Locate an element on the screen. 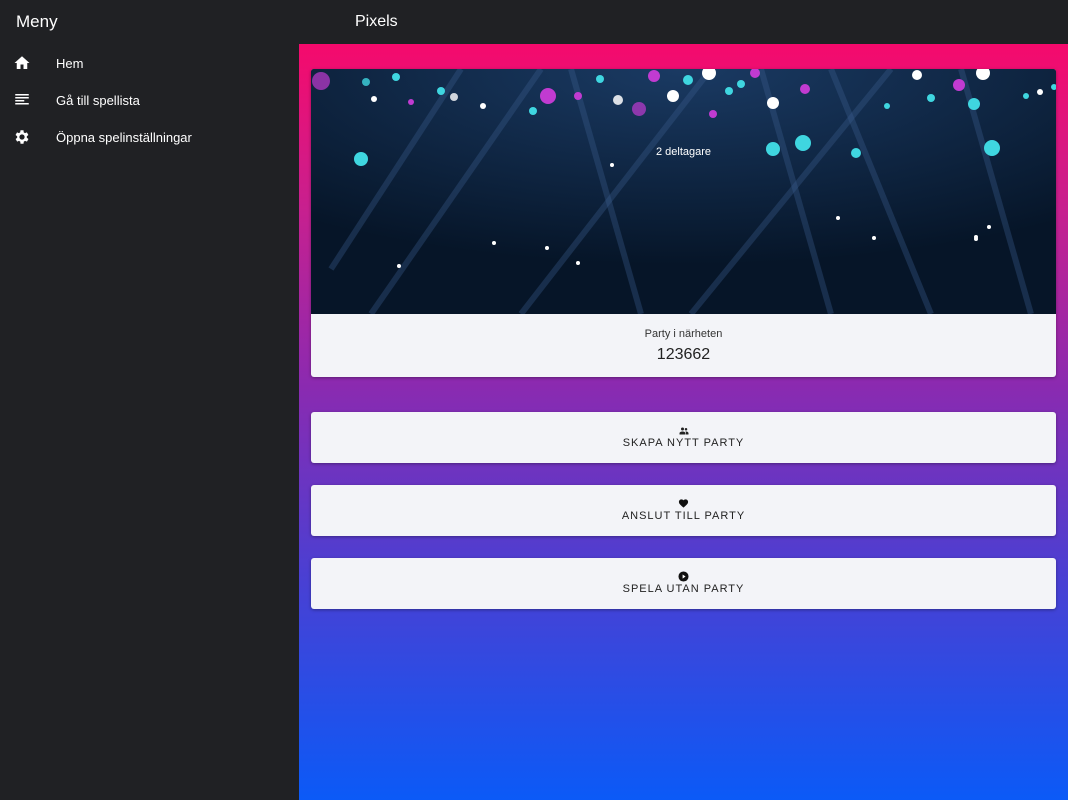 This screenshot has width=1068, height=800. play-circle-icon is located at coordinates (683, 577).